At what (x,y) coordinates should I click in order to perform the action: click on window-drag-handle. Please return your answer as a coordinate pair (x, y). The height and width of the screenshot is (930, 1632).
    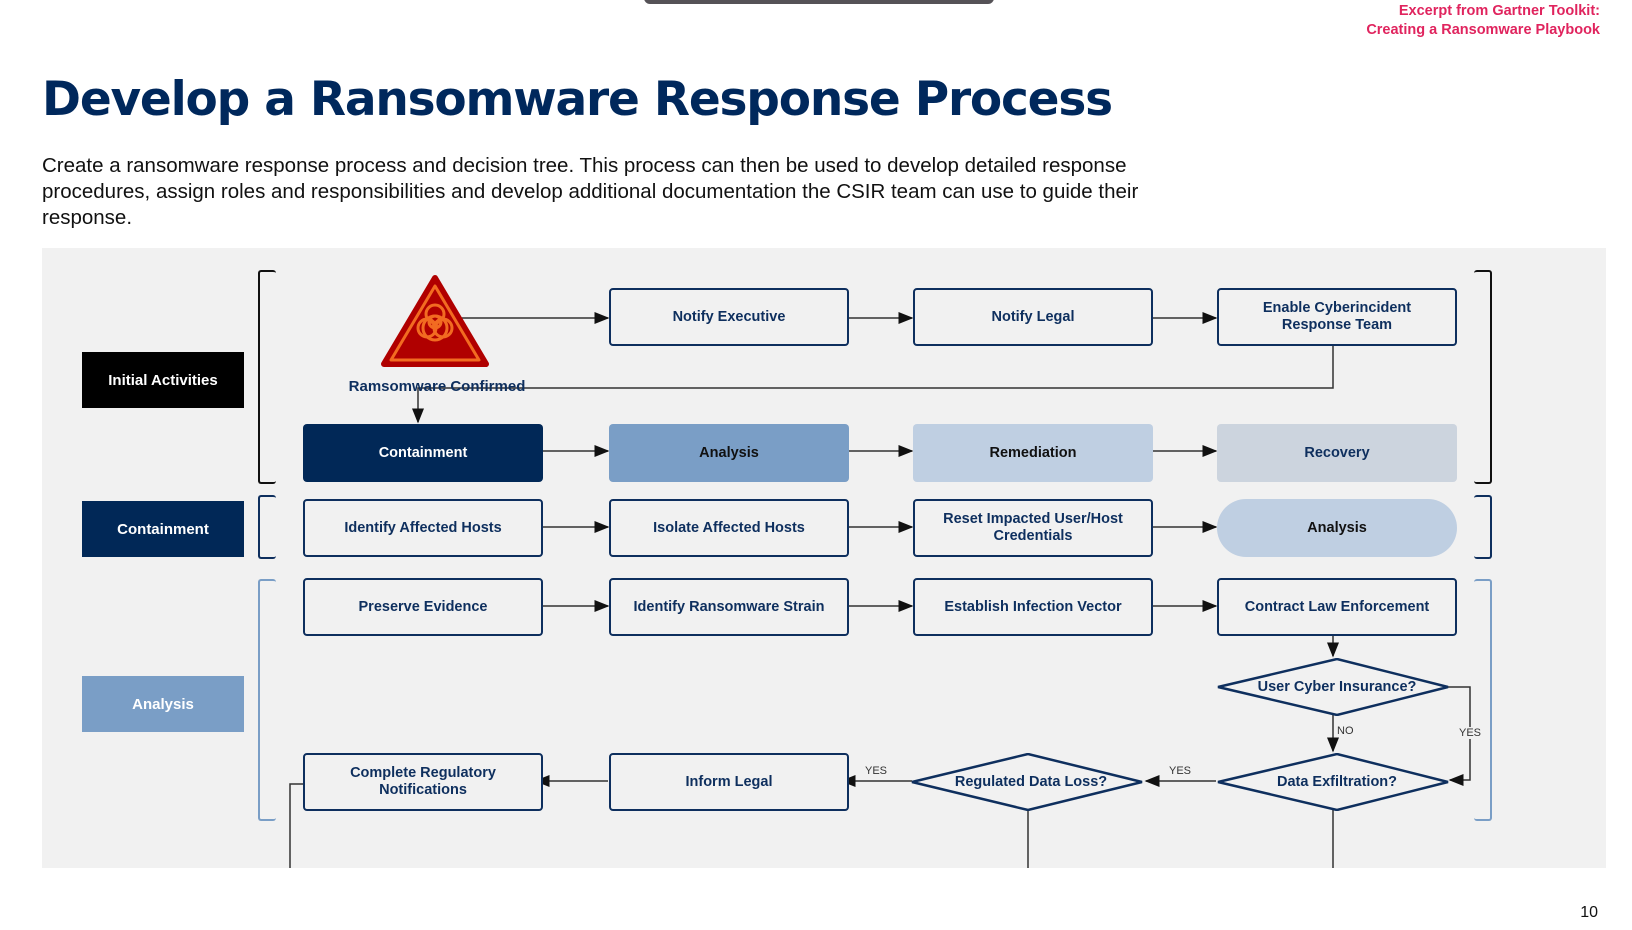
    Looking at the image, I should click on (819, 2).